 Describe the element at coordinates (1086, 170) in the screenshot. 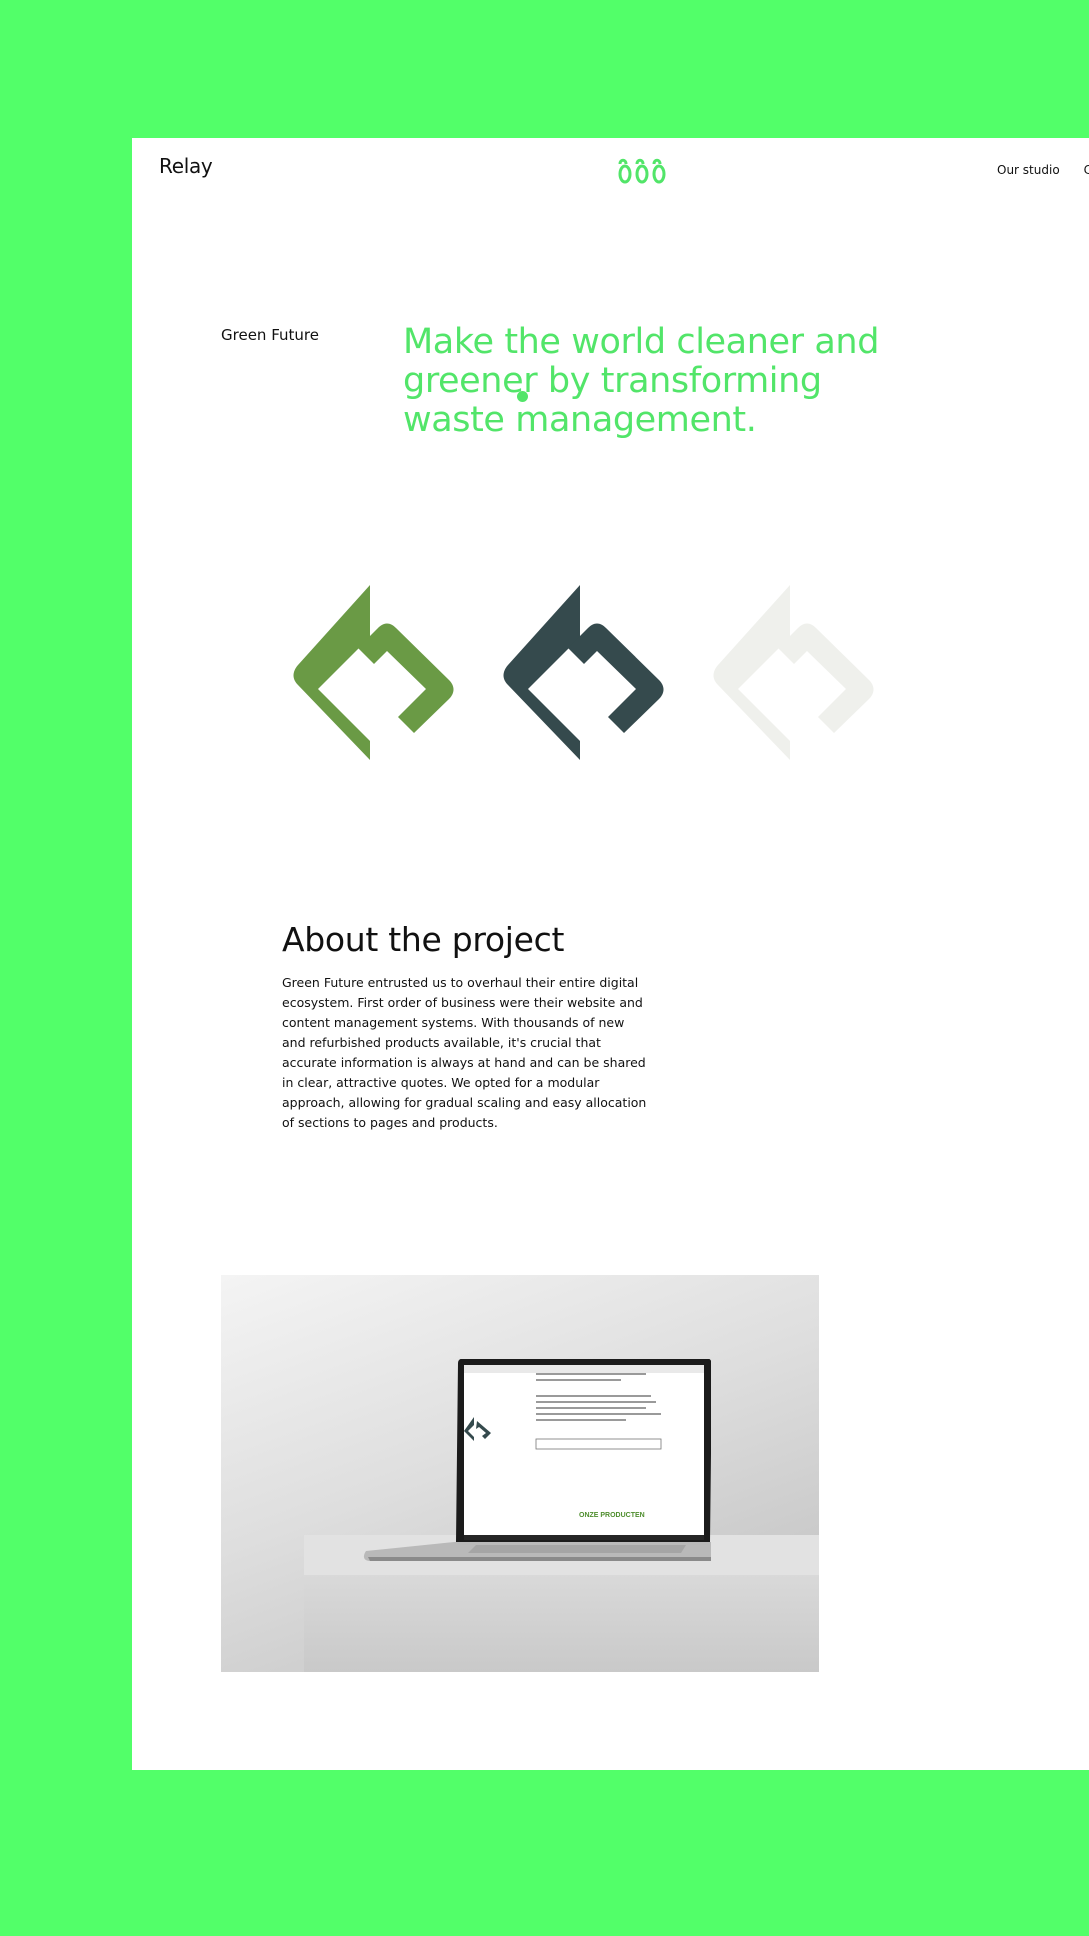

I see `nav-contact: Co` at that location.